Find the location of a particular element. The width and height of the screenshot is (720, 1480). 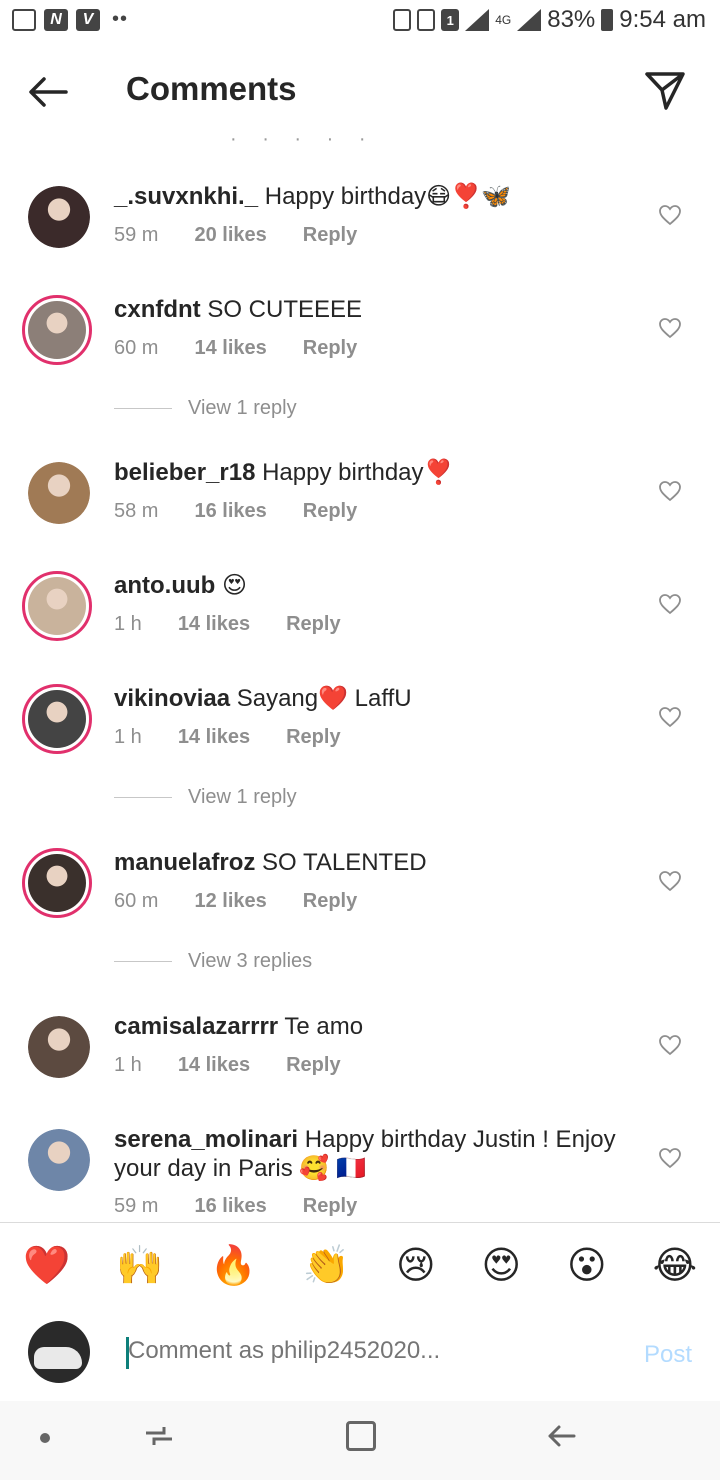

nav-back-icon is located at coordinates (561, 1436).